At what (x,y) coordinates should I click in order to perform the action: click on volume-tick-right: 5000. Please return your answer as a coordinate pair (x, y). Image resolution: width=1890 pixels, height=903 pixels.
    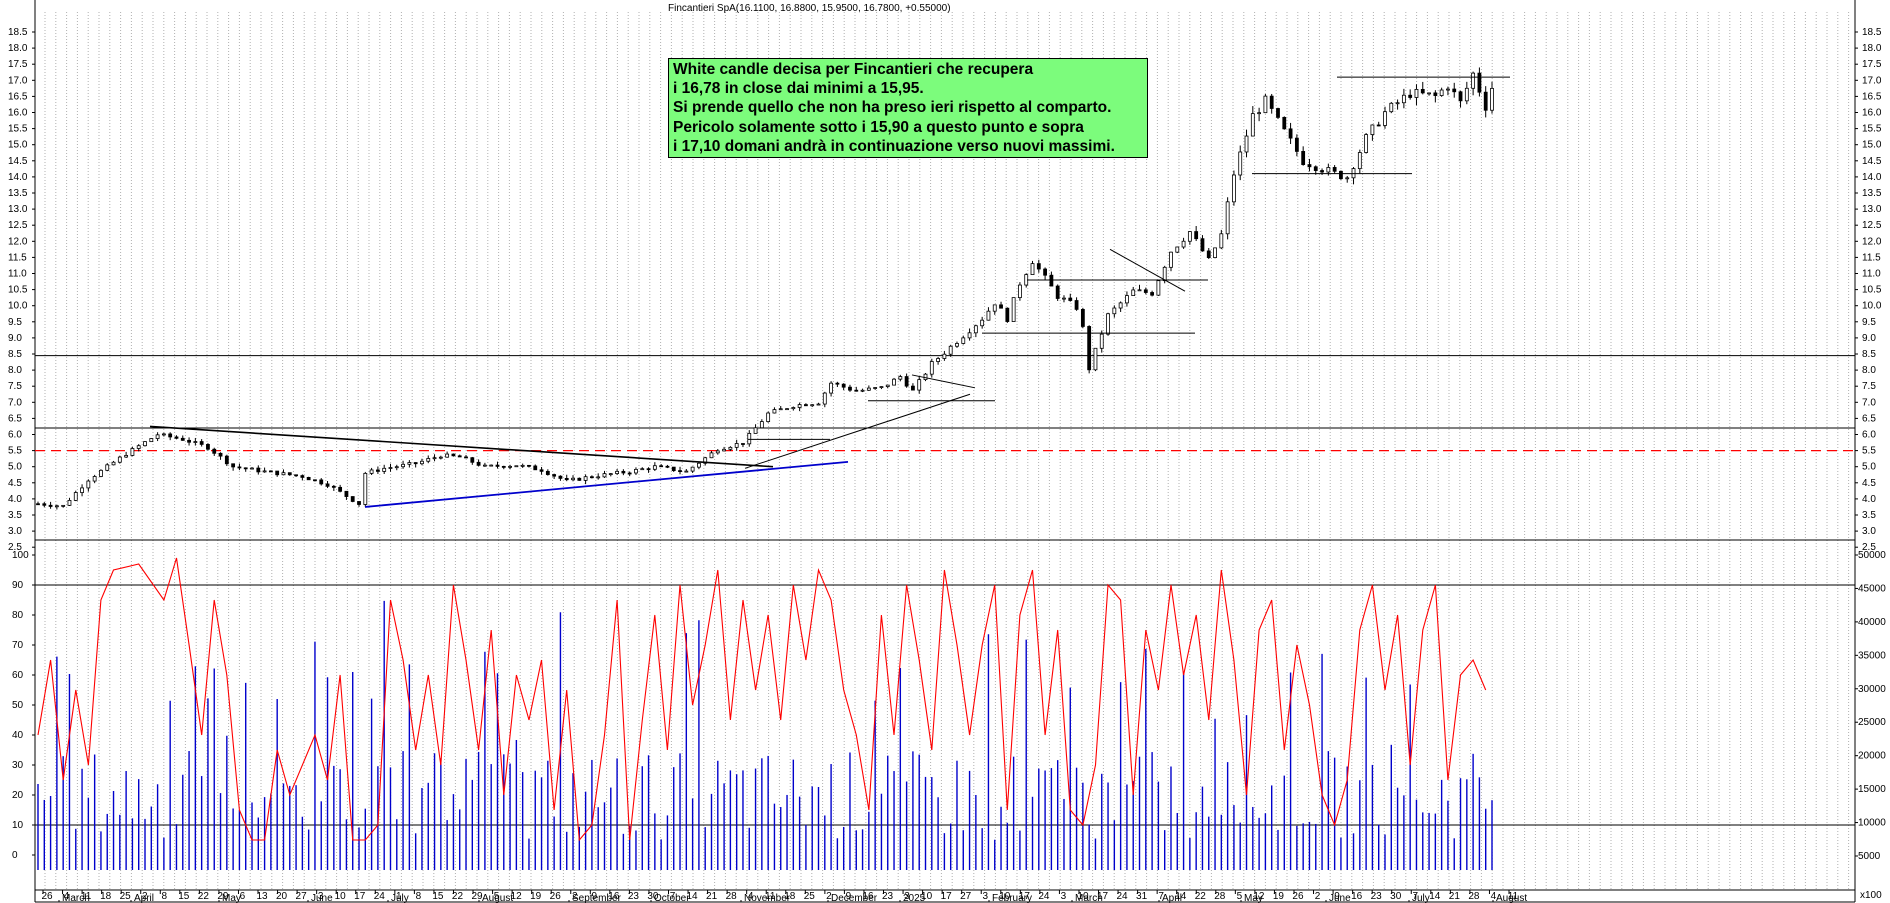
    Looking at the image, I should click on (1869, 856).